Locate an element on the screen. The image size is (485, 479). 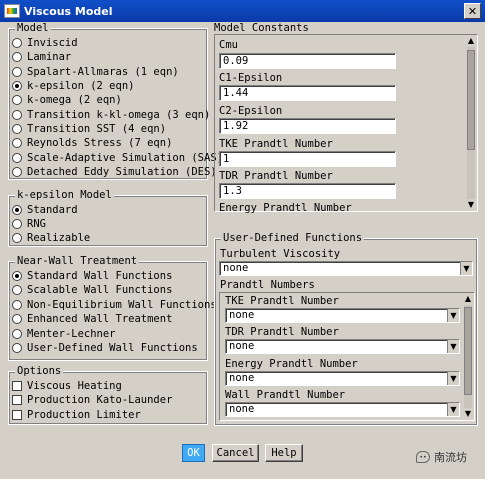
option-production-limiter: Production Limiter is located at coordinates (76, 415).